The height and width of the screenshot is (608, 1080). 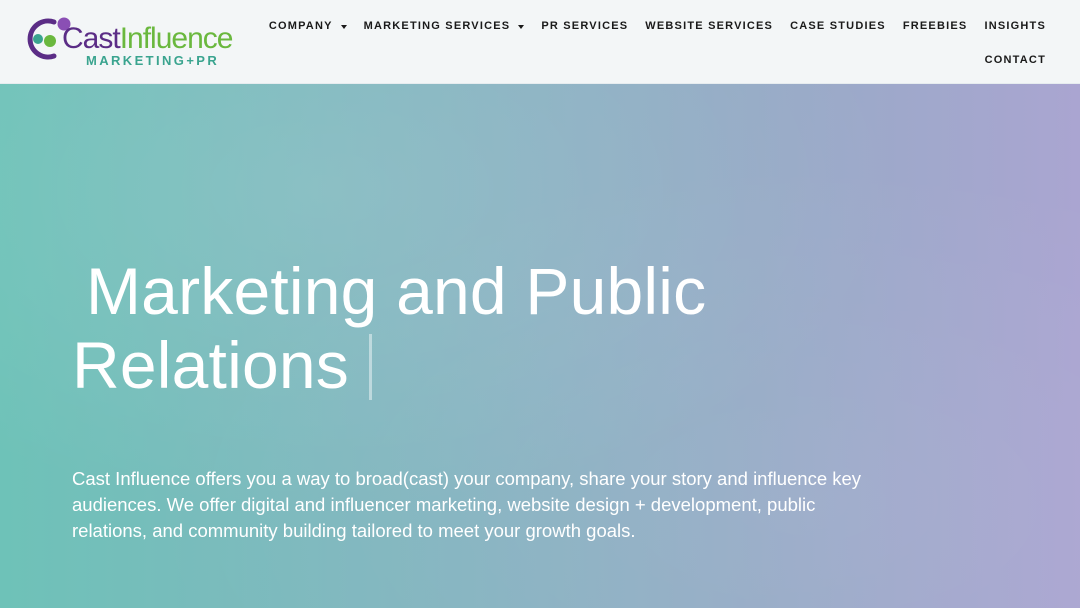 I want to click on nav-item-freebies: FREEBIES, so click(x=935, y=26).